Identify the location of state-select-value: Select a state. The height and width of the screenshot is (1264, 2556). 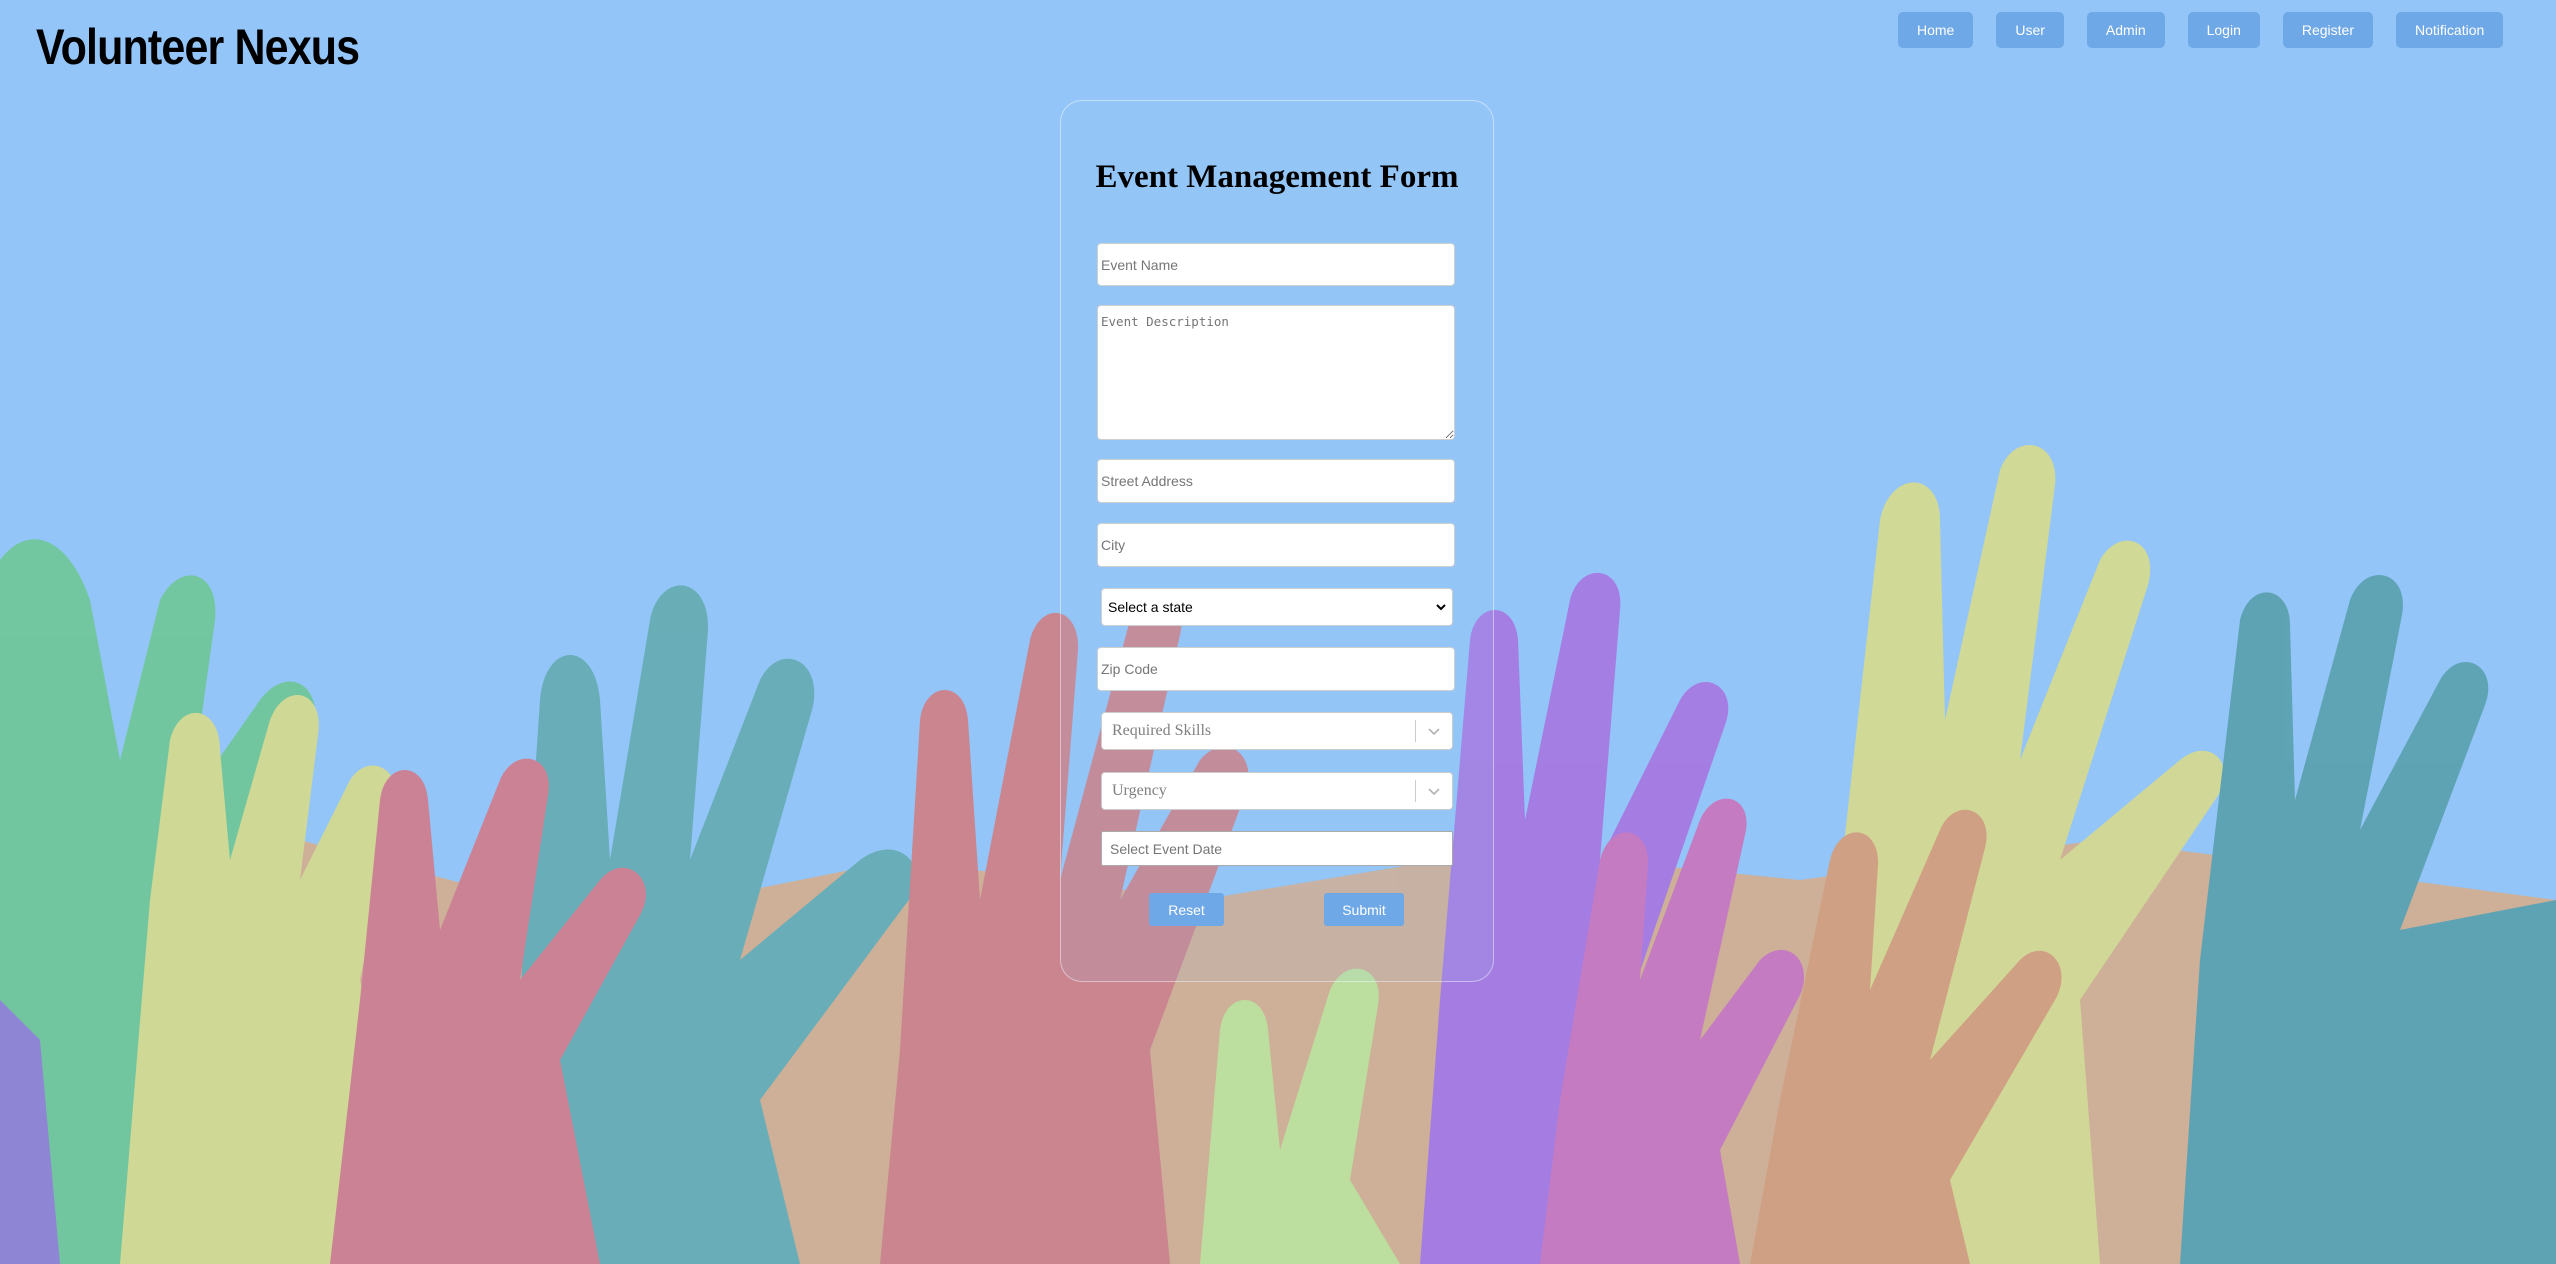
(1150, 607).